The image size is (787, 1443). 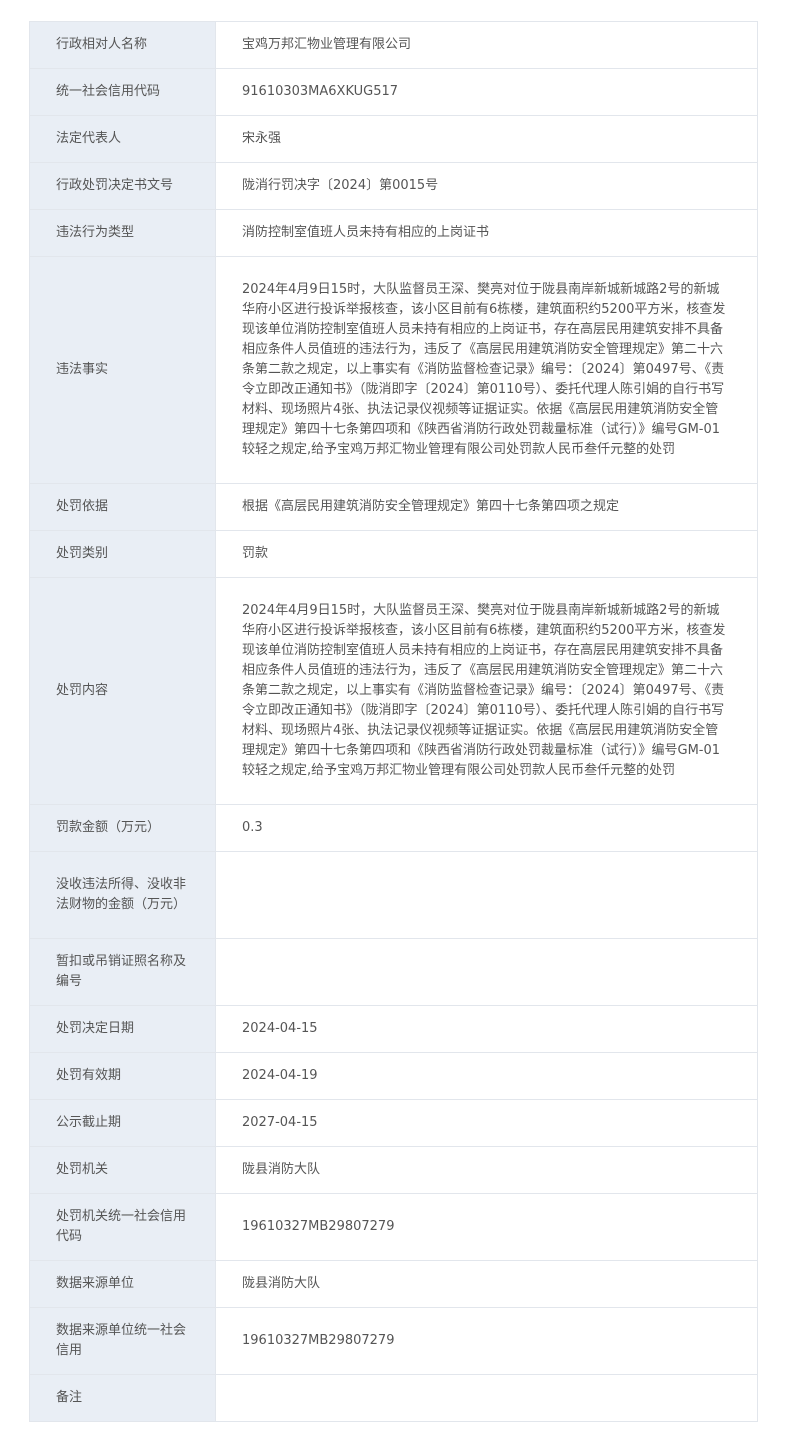 I want to click on row-credit-code: 统一社会信用代码 91610303MA6XKUG517, so click(x=393, y=92).